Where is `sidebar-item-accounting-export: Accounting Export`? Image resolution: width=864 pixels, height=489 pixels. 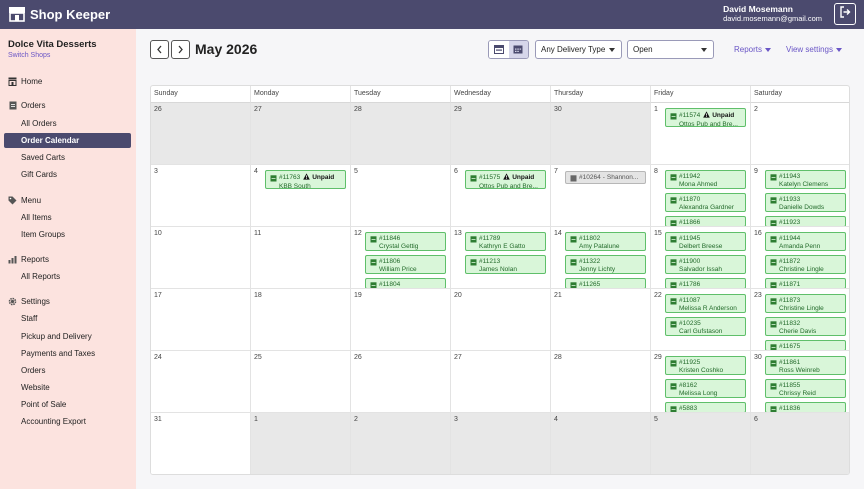 sidebar-item-accounting-export: Accounting Export is located at coordinates (67, 421).